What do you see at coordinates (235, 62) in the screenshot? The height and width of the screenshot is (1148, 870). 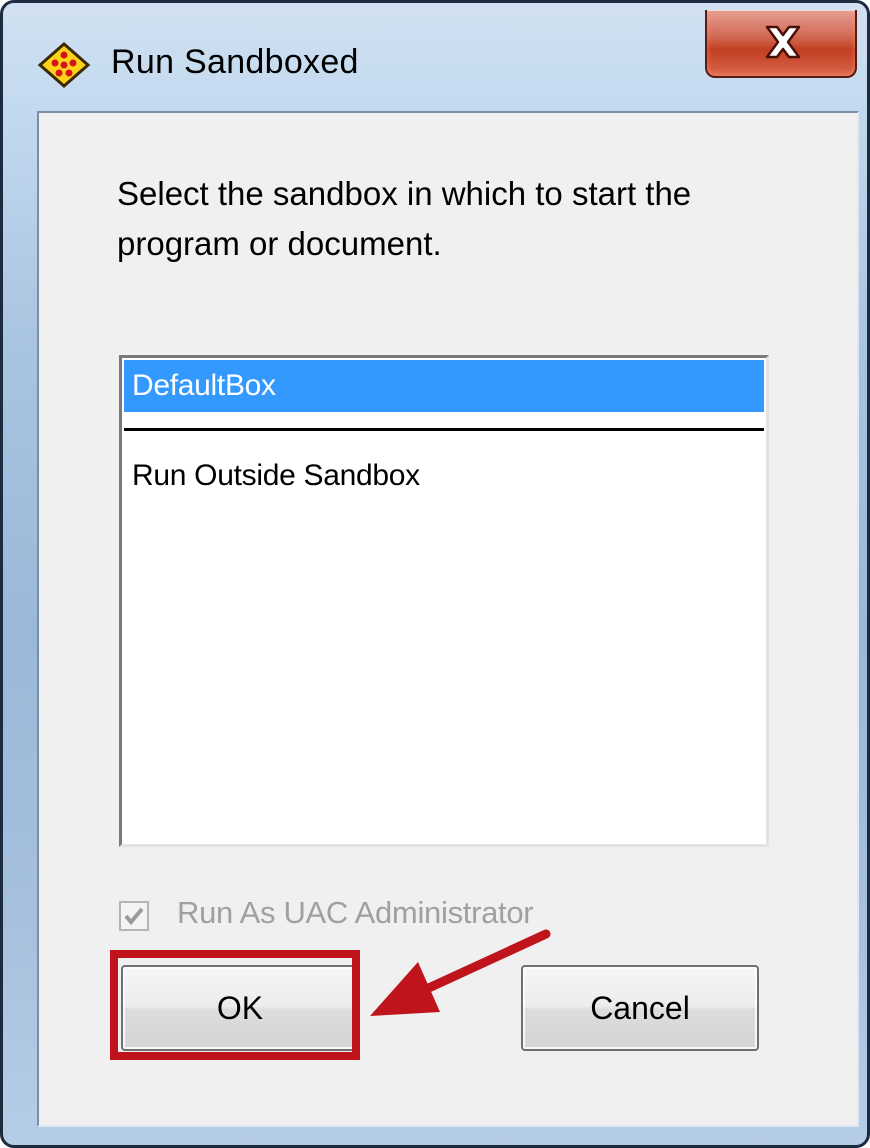 I see `window-title: Run Sandboxed` at bounding box center [235, 62].